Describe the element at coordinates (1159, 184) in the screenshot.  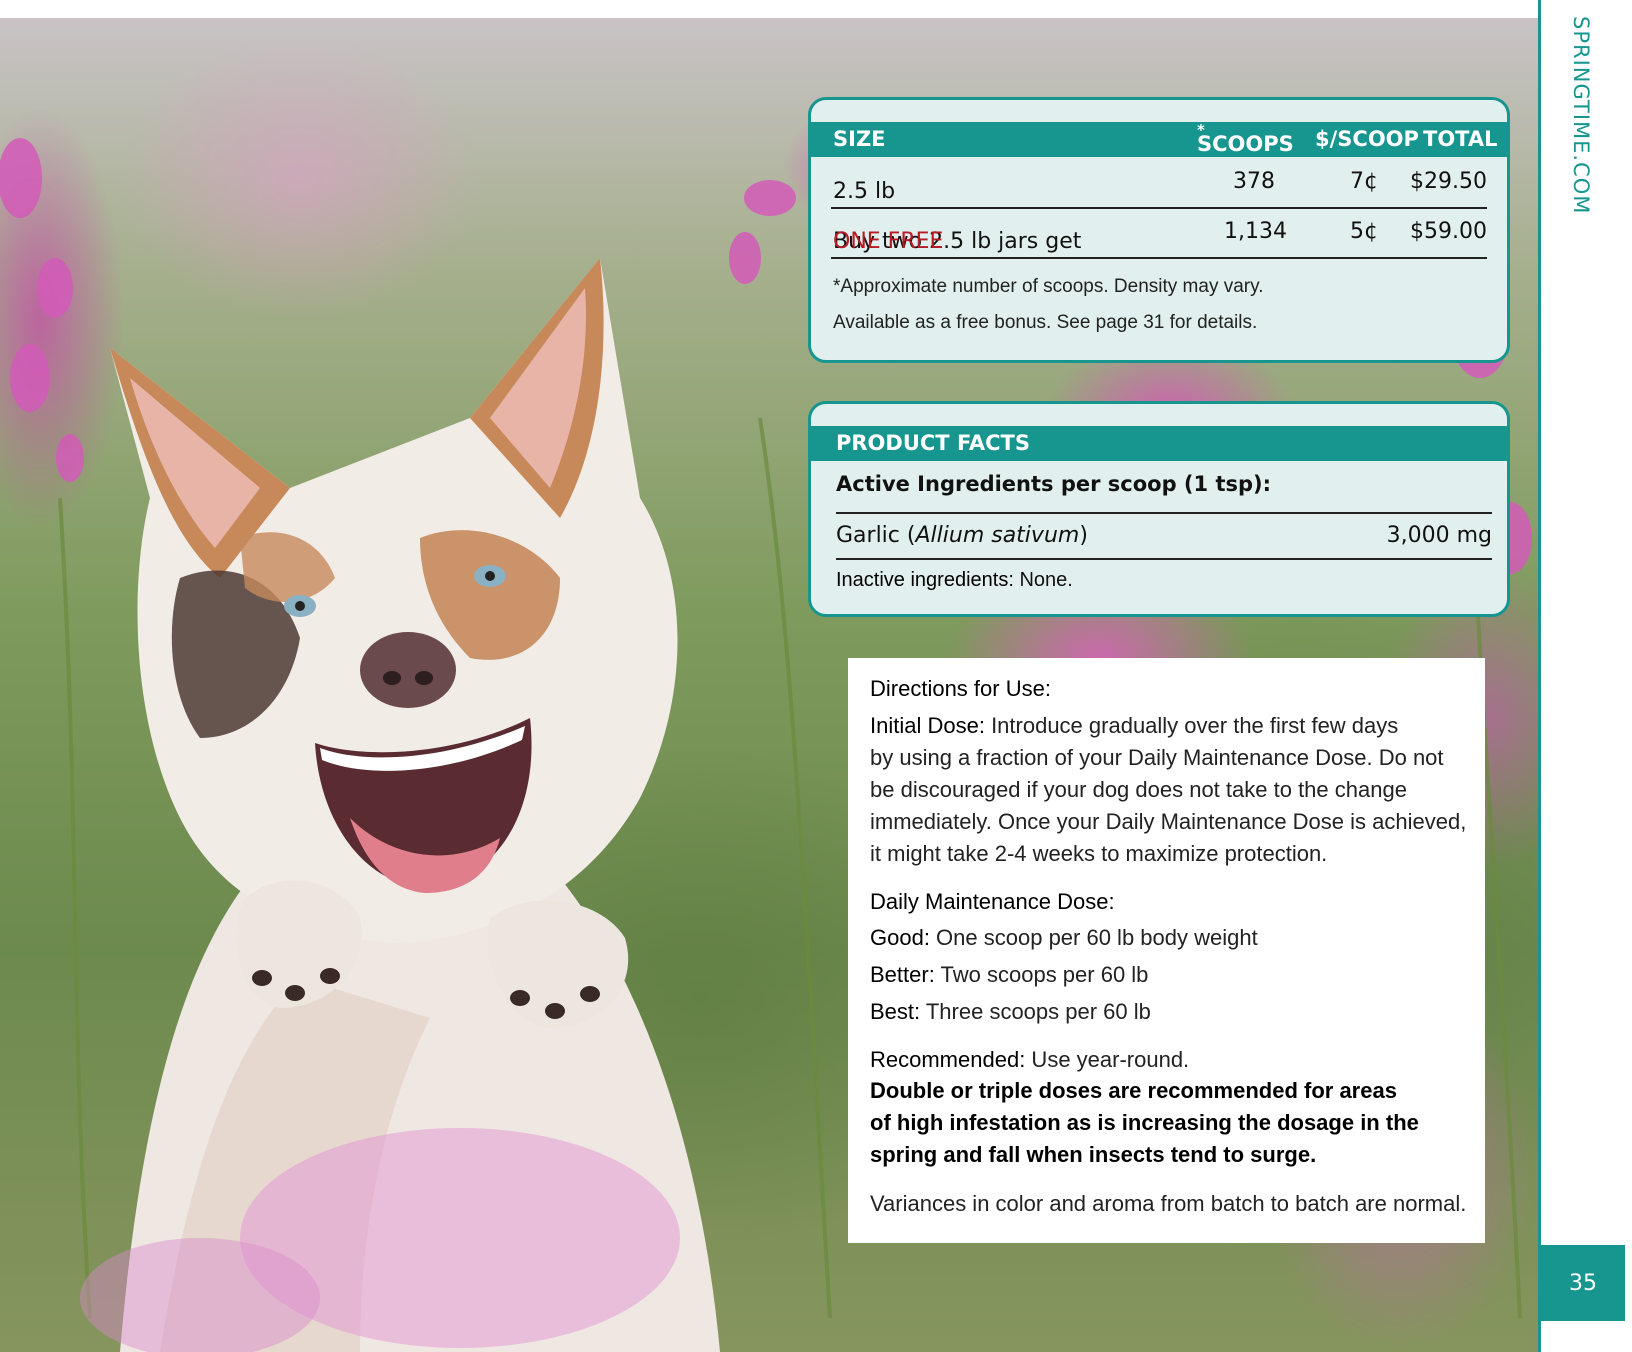
I see `table-row: 2.5 lb 378 7¢ $29.50` at that location.